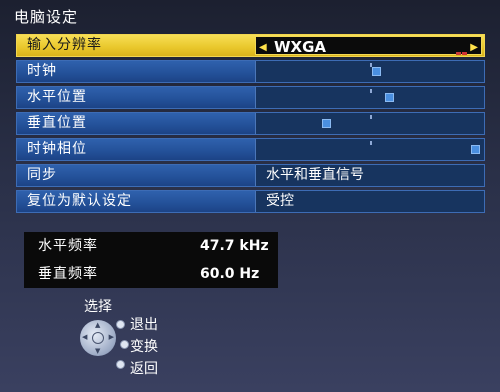 This screenshot has width=500, height=392. I want to click on menu-item-label: 输入分辨率, so click(64, 45).